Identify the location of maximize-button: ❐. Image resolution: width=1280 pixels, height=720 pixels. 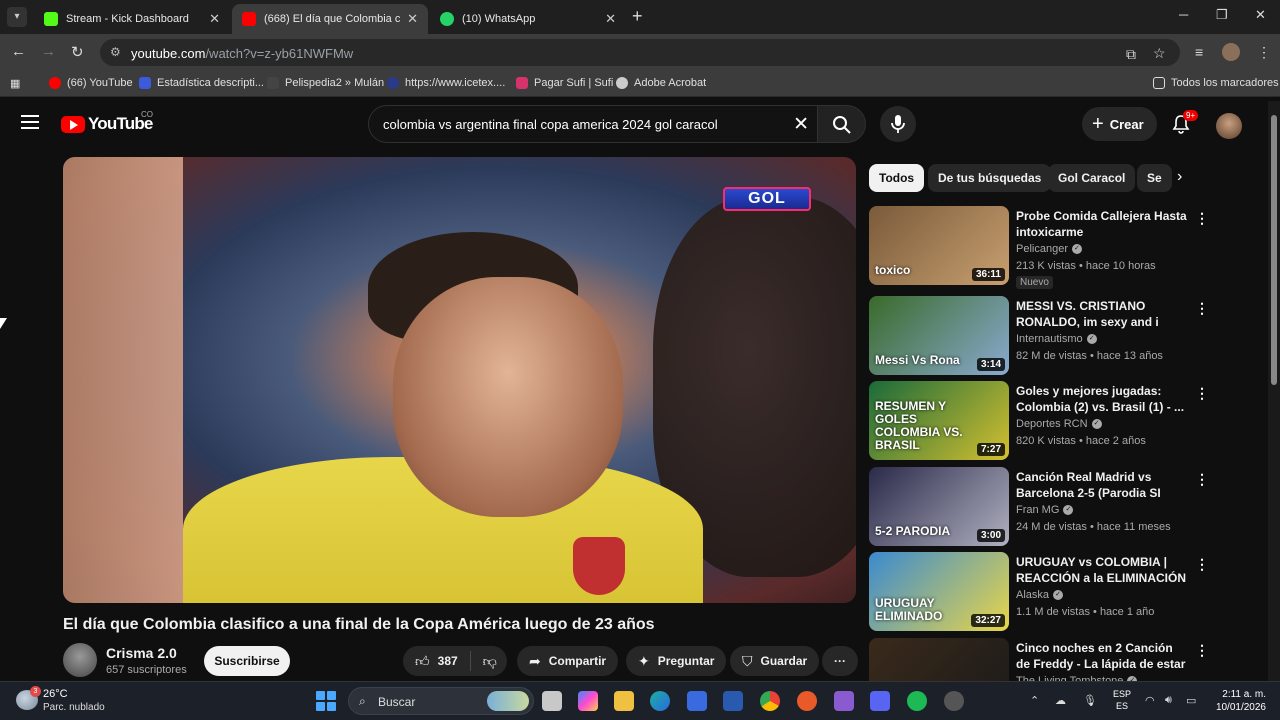
(1222, 15).